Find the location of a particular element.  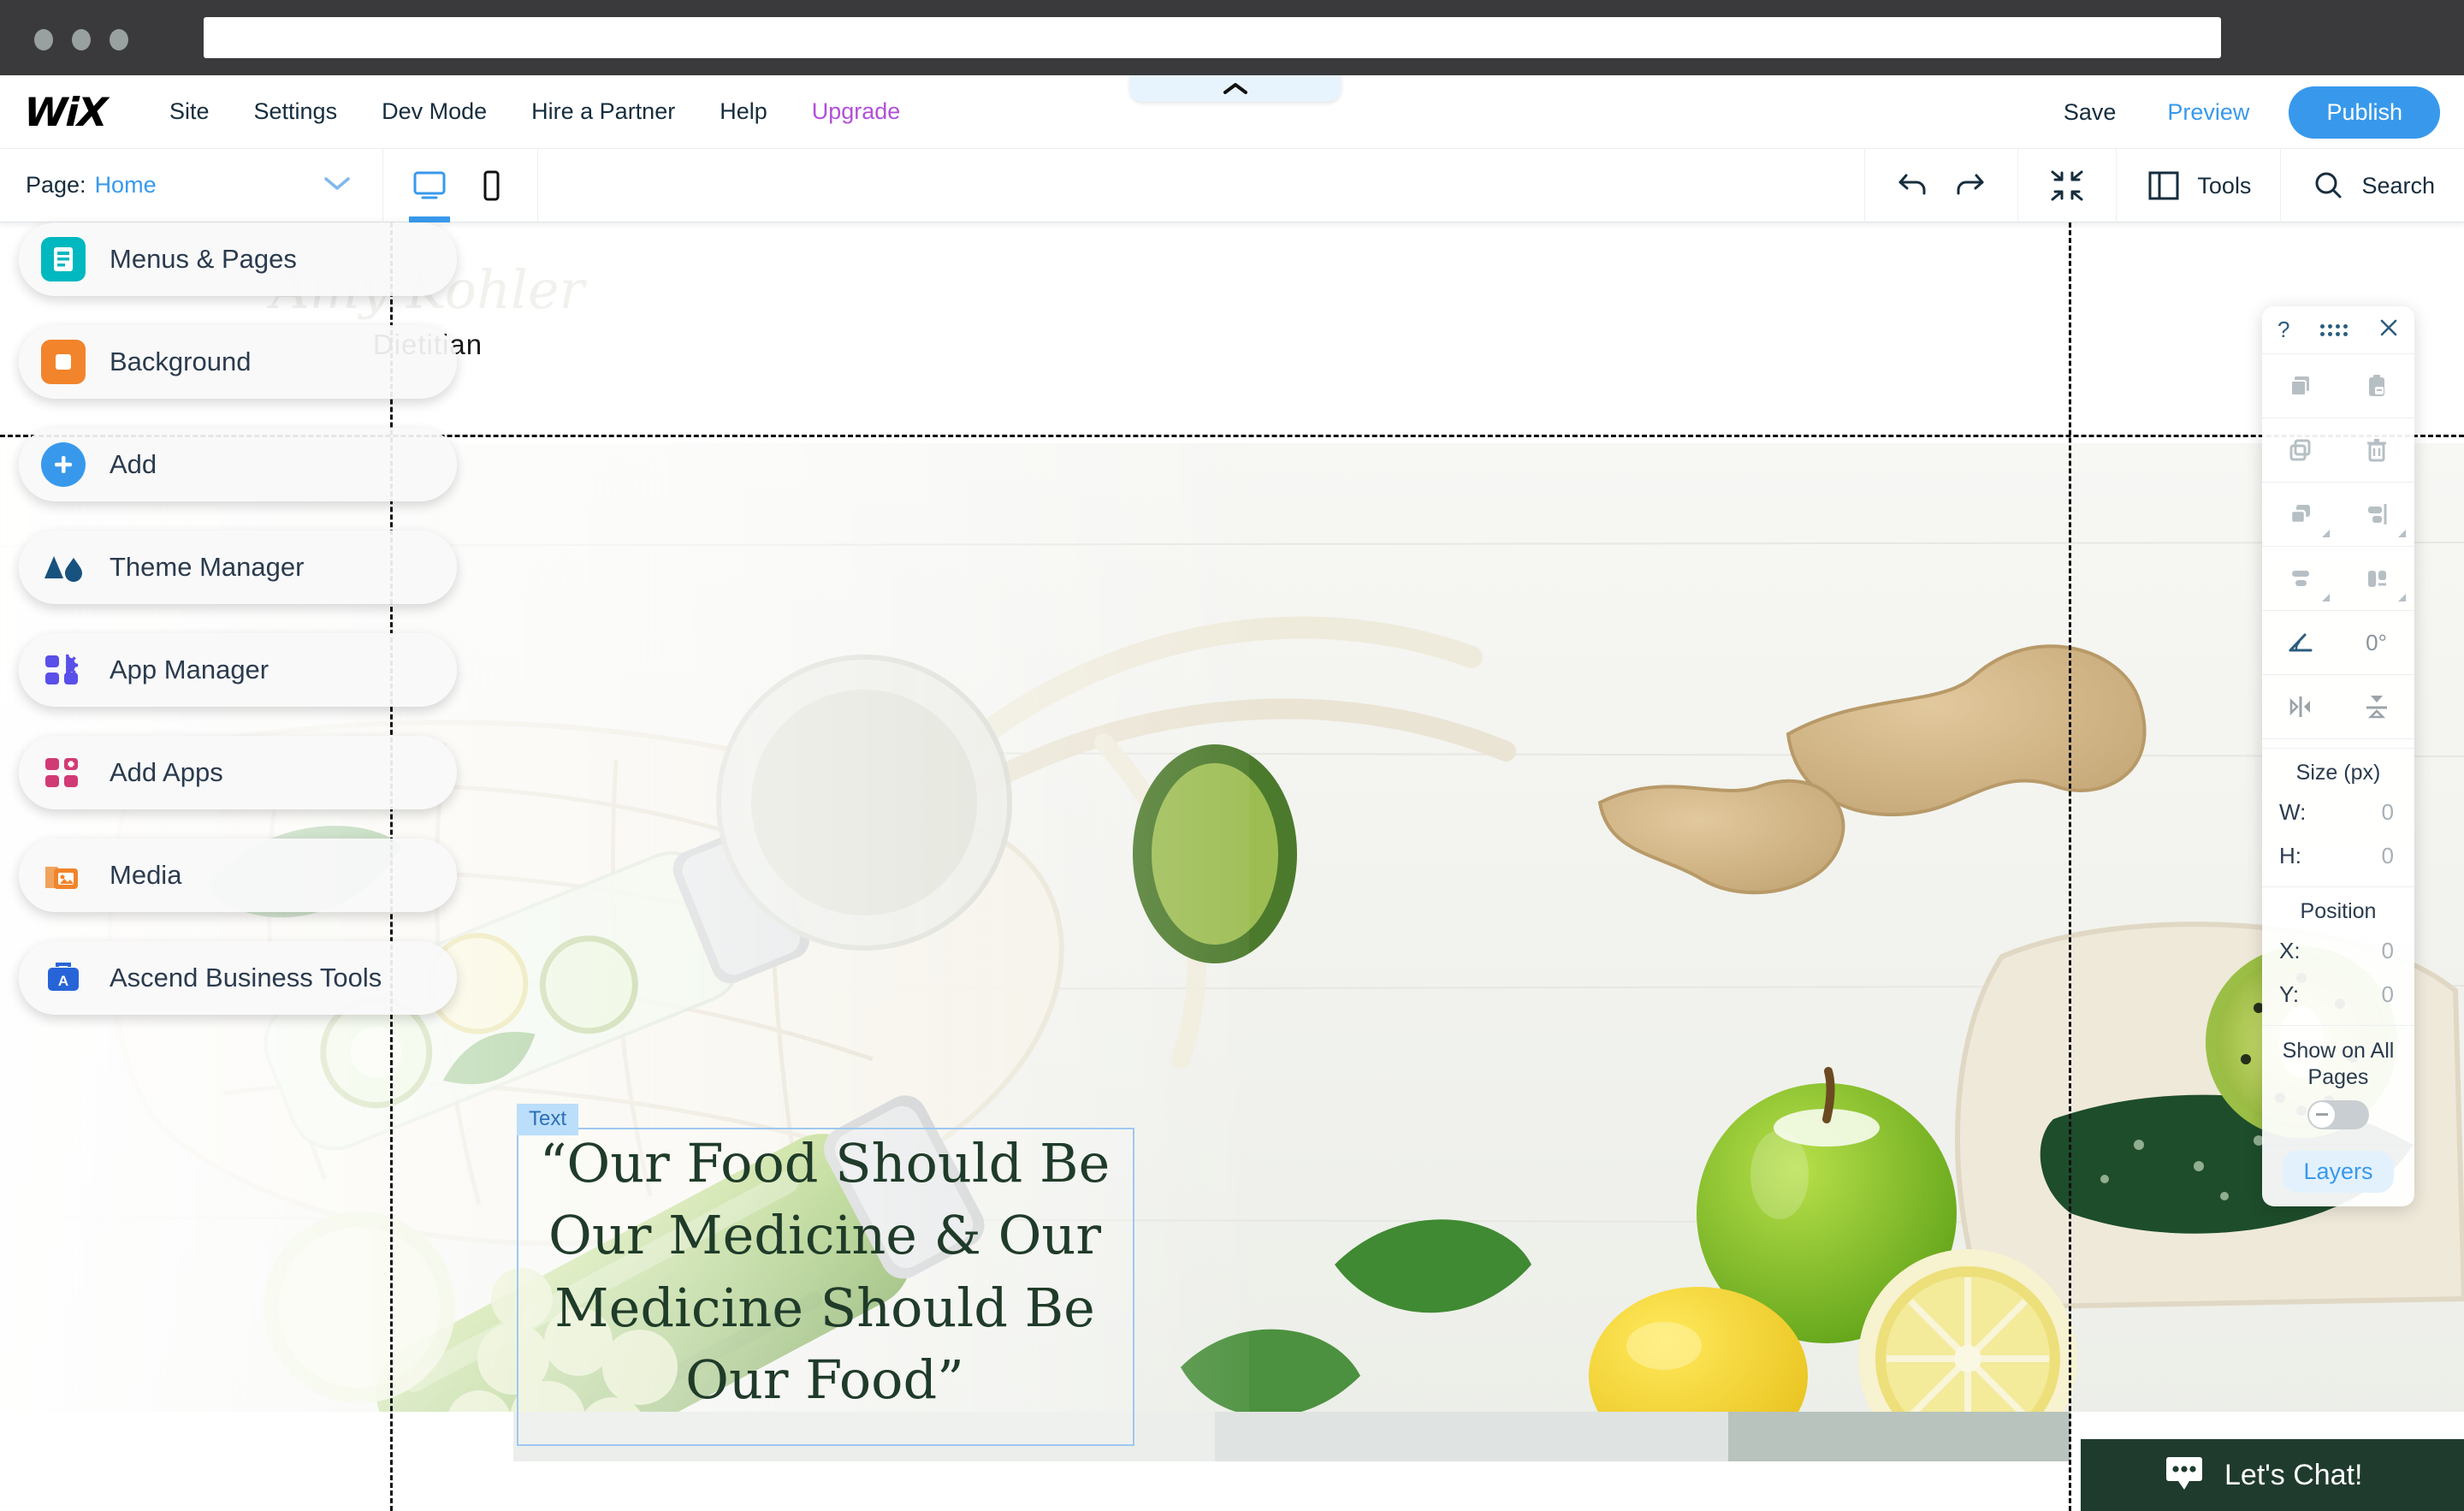

preview-button: Preview is located at coordinates (2208, 112).